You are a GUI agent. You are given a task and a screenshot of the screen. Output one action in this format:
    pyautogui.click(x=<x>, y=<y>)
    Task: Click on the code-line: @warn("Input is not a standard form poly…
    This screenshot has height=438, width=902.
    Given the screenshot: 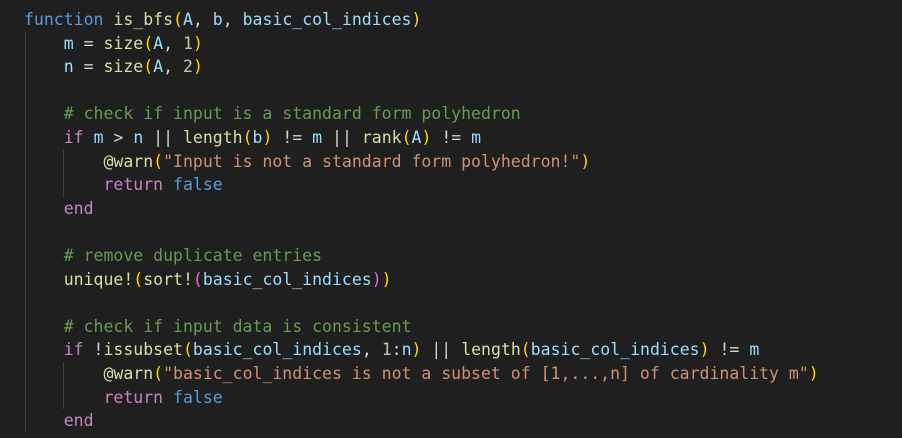 What is the action you would take?
    pyautogui.click(x=307, y=162)
    